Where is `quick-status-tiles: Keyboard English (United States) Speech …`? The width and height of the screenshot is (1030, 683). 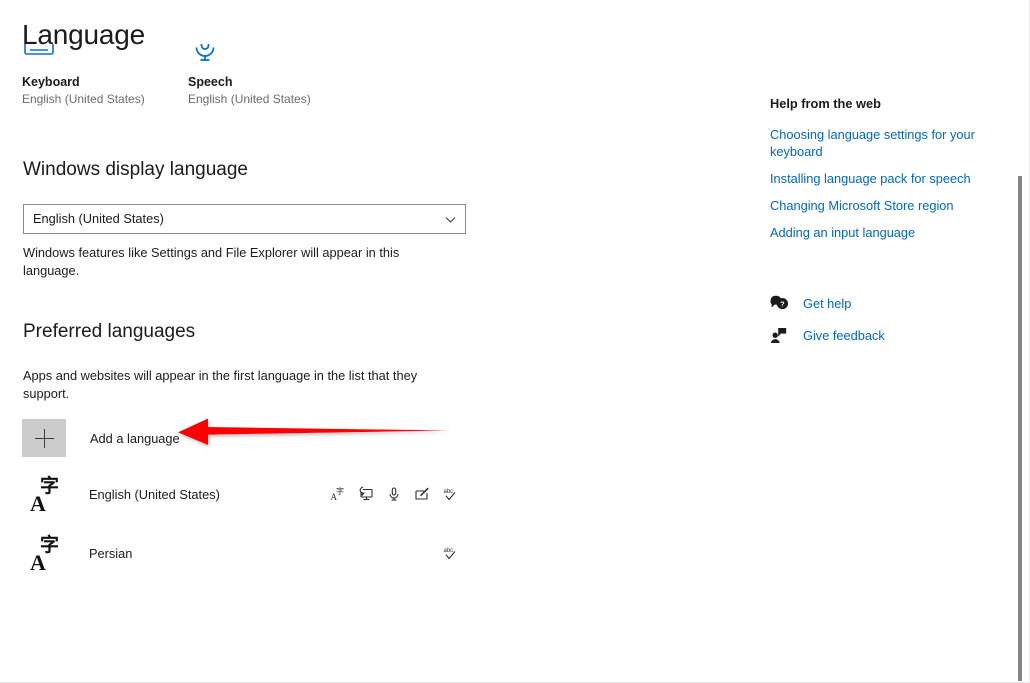
quick-status-tiles: Keyboard English (United States) Speech … is located at coordinates (232, 84).